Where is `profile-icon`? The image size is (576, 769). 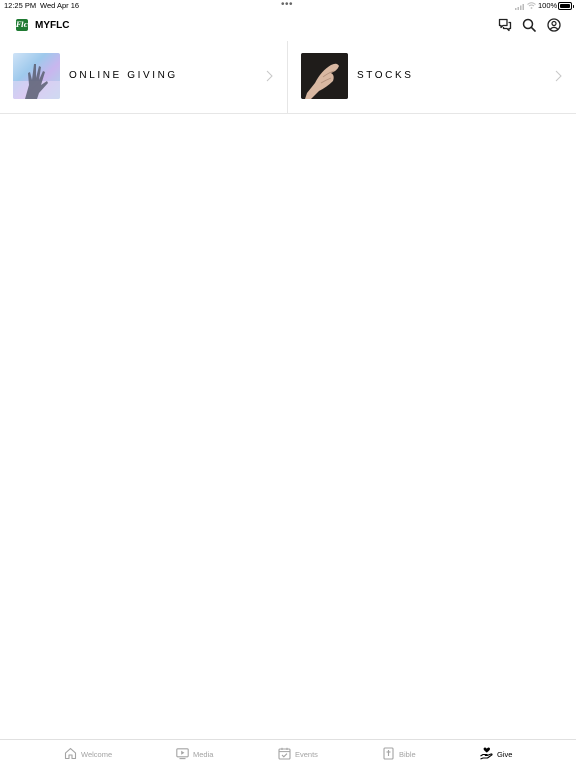
profile-icon is located at coordinates (554, 25).